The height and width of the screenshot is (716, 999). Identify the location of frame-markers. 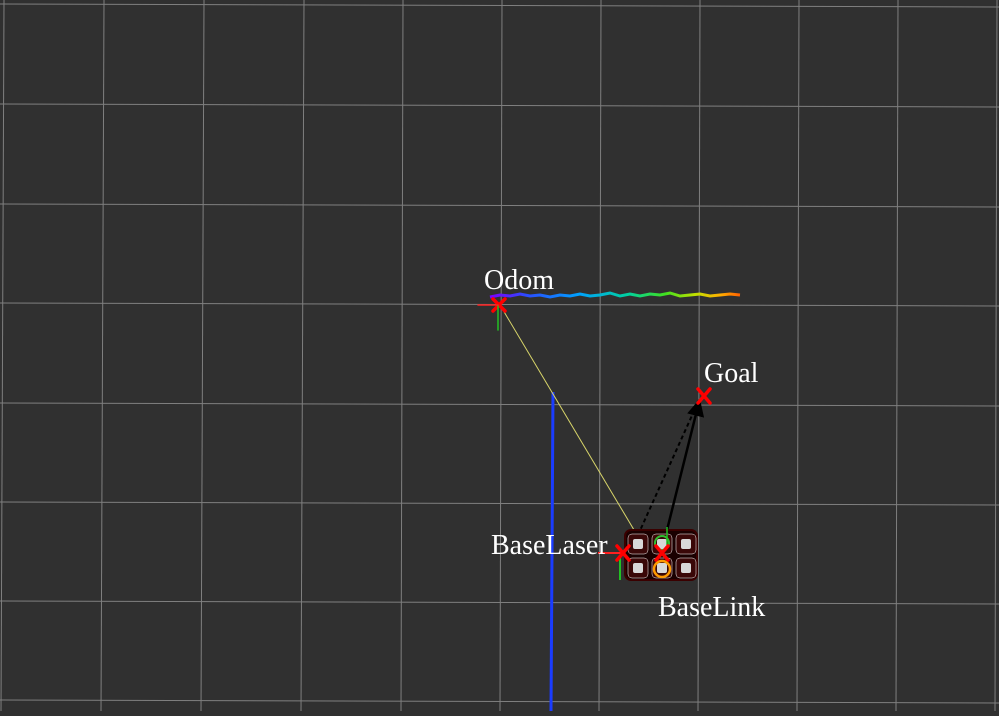
(594, 429).